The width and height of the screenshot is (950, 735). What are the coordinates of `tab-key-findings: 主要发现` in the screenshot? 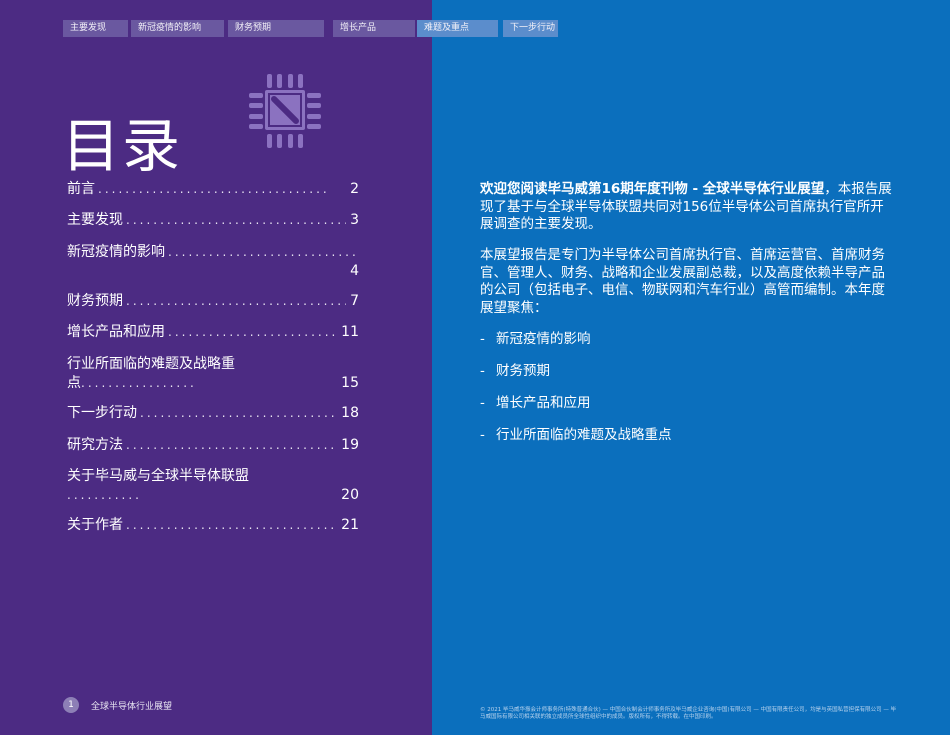 It's located at (95, 28).